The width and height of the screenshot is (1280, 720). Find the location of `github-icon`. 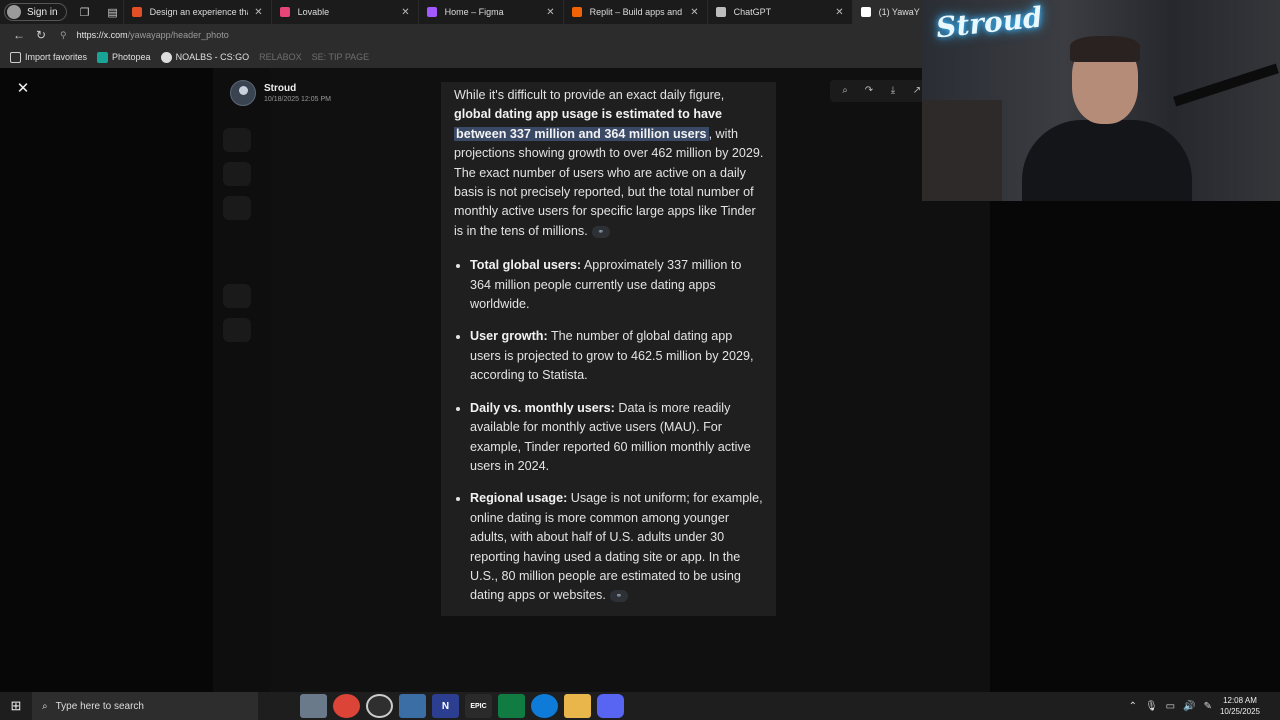

github-icon is located at coordinates (166, 57).